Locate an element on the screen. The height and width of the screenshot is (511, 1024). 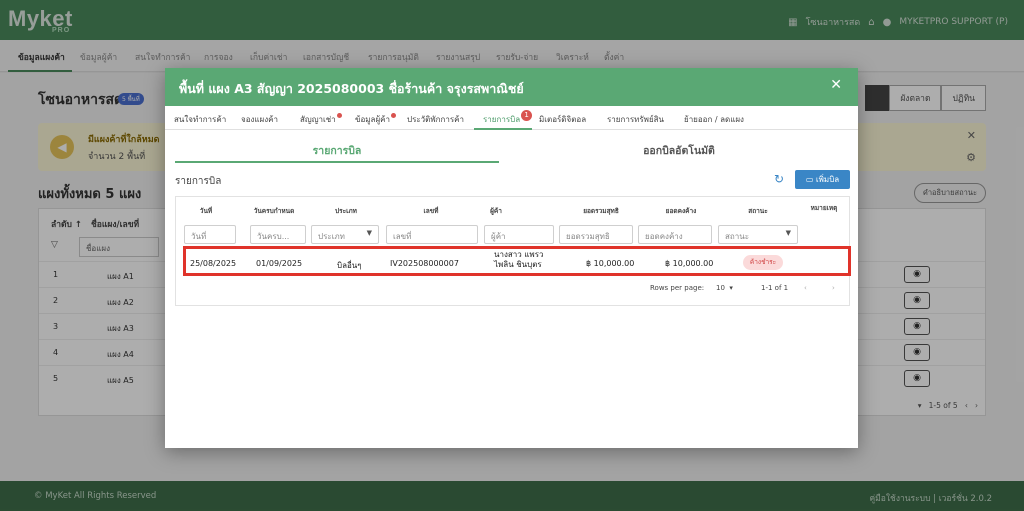
col-outstanding: ยอดคงค้าง is located at coordinates (681, 211).